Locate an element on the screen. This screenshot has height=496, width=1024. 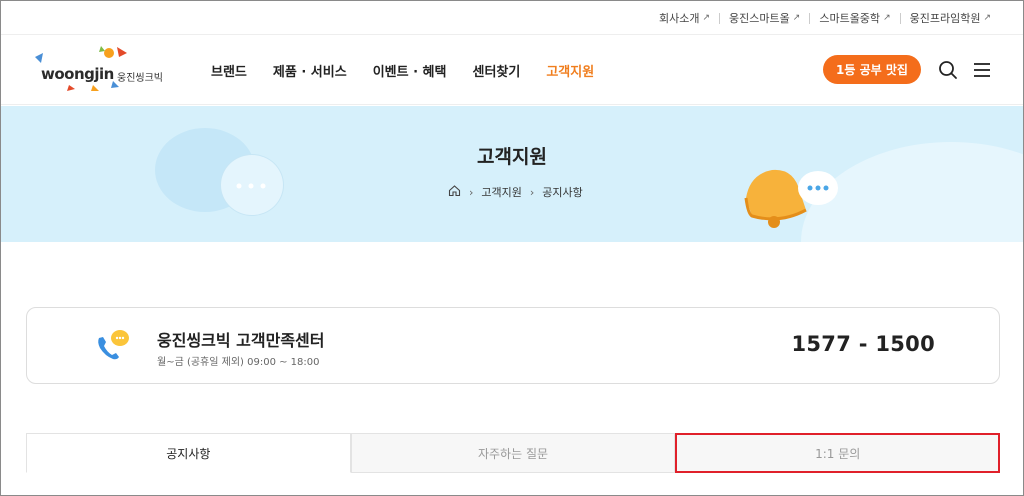
breadcrumb-item: 고객지원 is located at coordinates (501, 192).